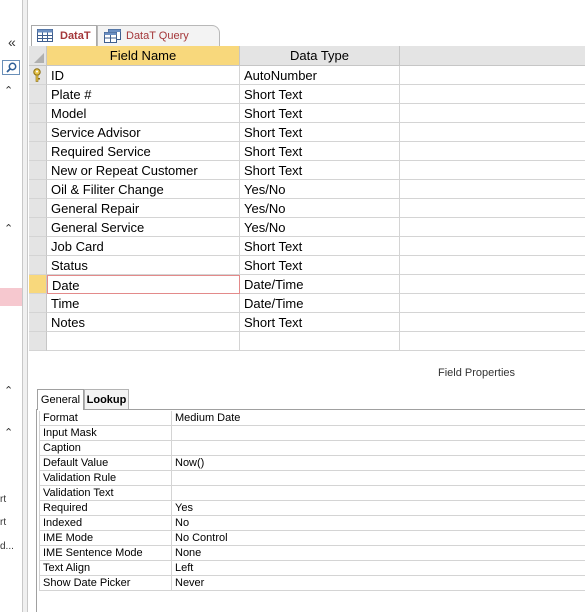 The height and width of the screenshot is (612, 585). Describe the element at coordinates (320, 75) in the screenshot. I see `data-type-cell: AutoNumber` at that location.